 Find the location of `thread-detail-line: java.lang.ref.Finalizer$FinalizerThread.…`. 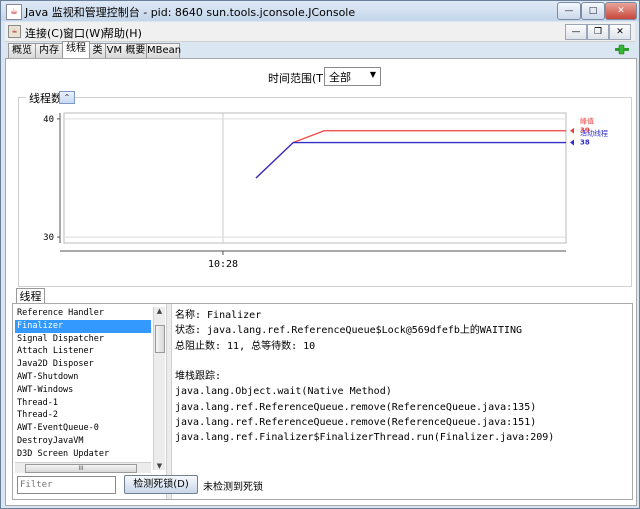

thread-detail-line: java.lang.ref.Finalizer$FinalizerThread.… is located at coordinates (365, 438).